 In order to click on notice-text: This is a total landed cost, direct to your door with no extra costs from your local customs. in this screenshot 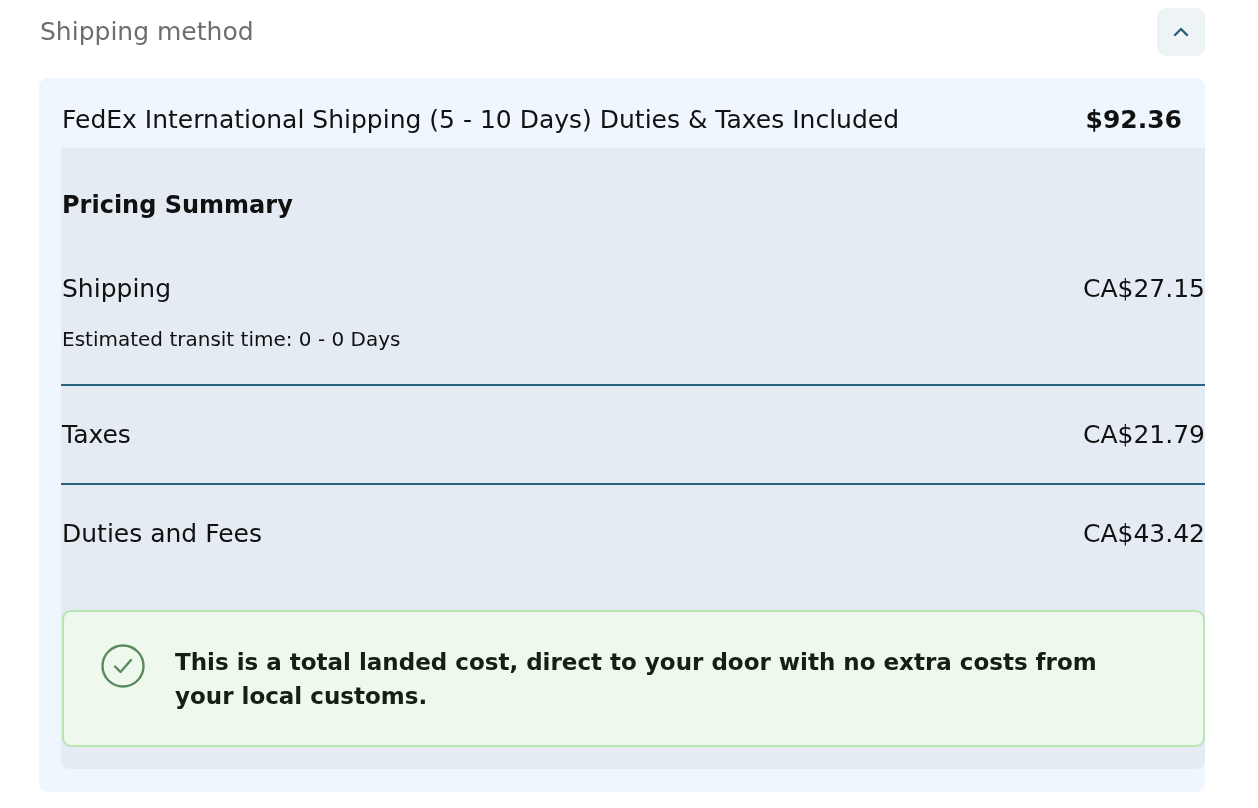, I will do `click(636, 679)`.